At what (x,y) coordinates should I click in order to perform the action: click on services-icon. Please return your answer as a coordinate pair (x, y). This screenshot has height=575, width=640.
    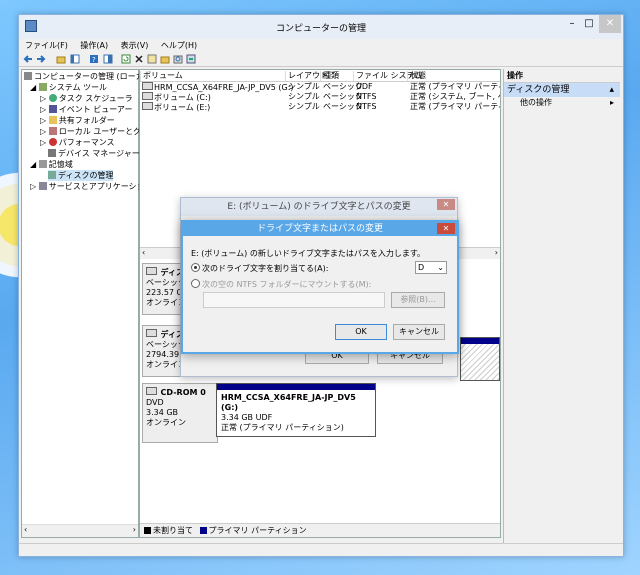
    Looking at the image, I should click on (42, 186).